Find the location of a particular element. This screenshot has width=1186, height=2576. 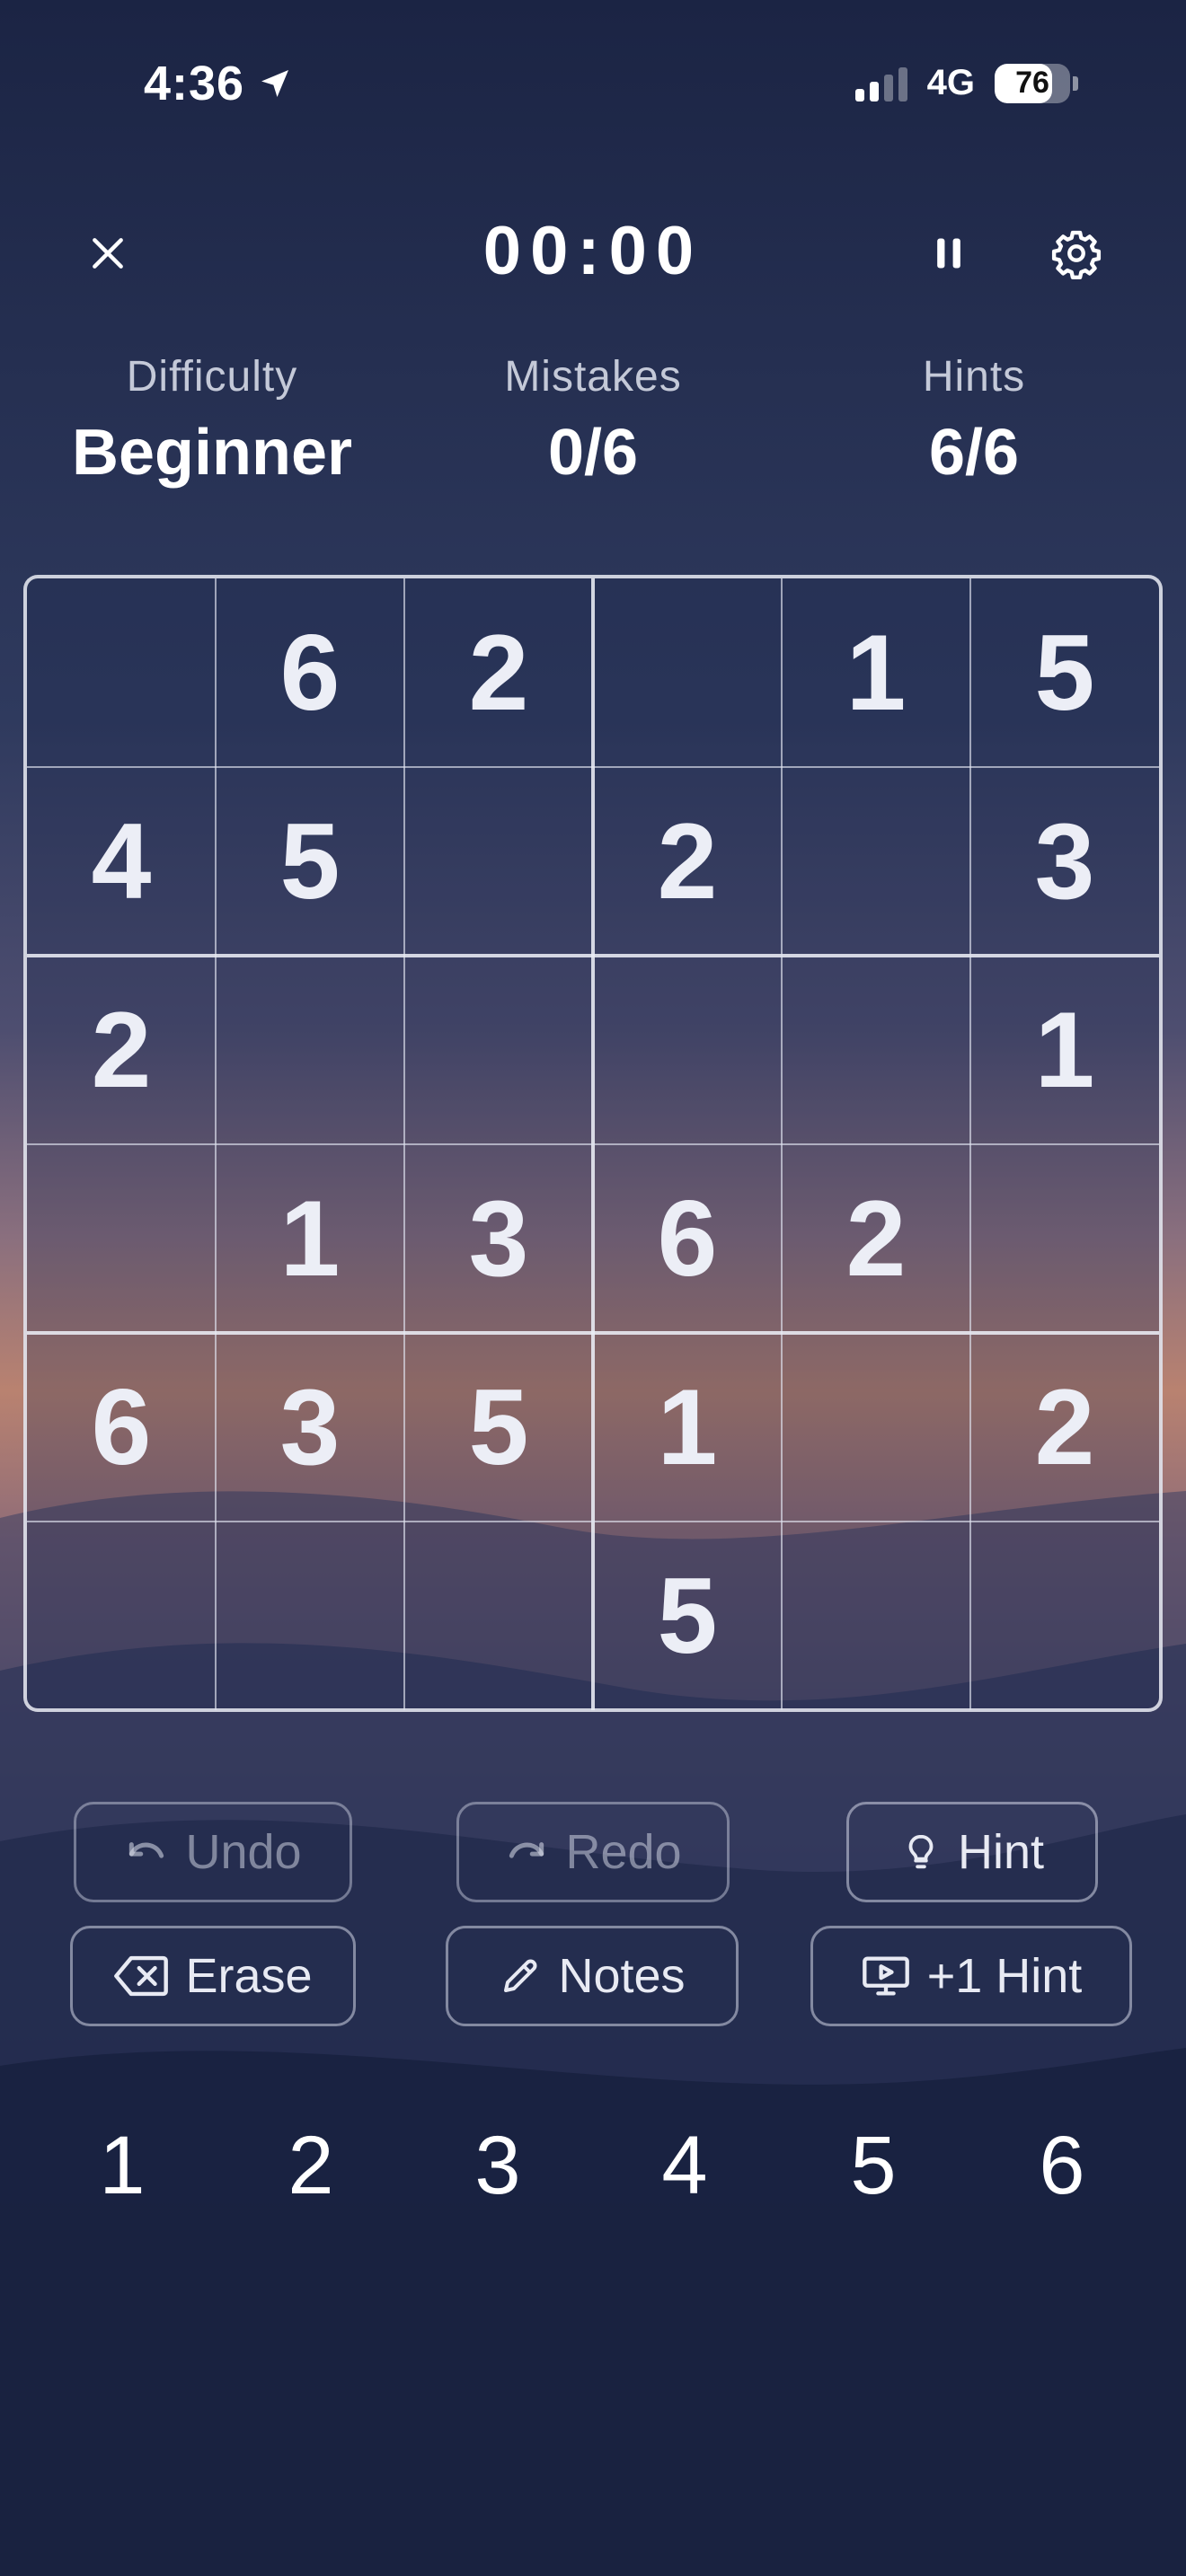

hints-label: Hints is located at coordinates (974, 377).